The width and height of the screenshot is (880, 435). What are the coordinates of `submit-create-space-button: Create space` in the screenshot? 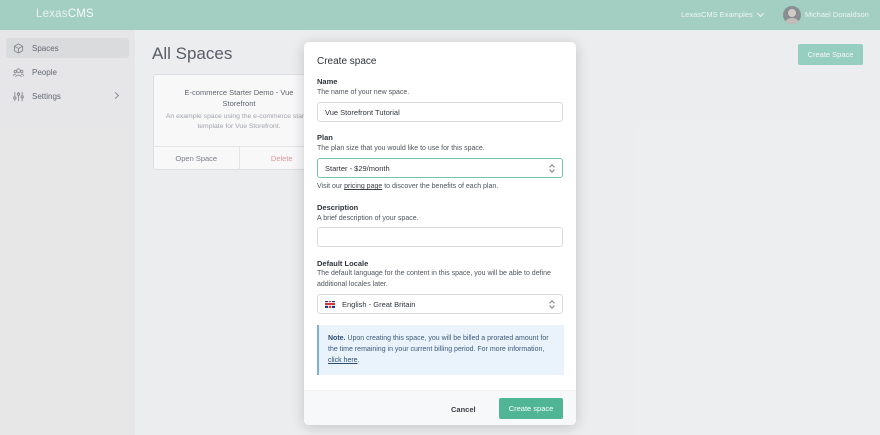 It's located at (531, 408).